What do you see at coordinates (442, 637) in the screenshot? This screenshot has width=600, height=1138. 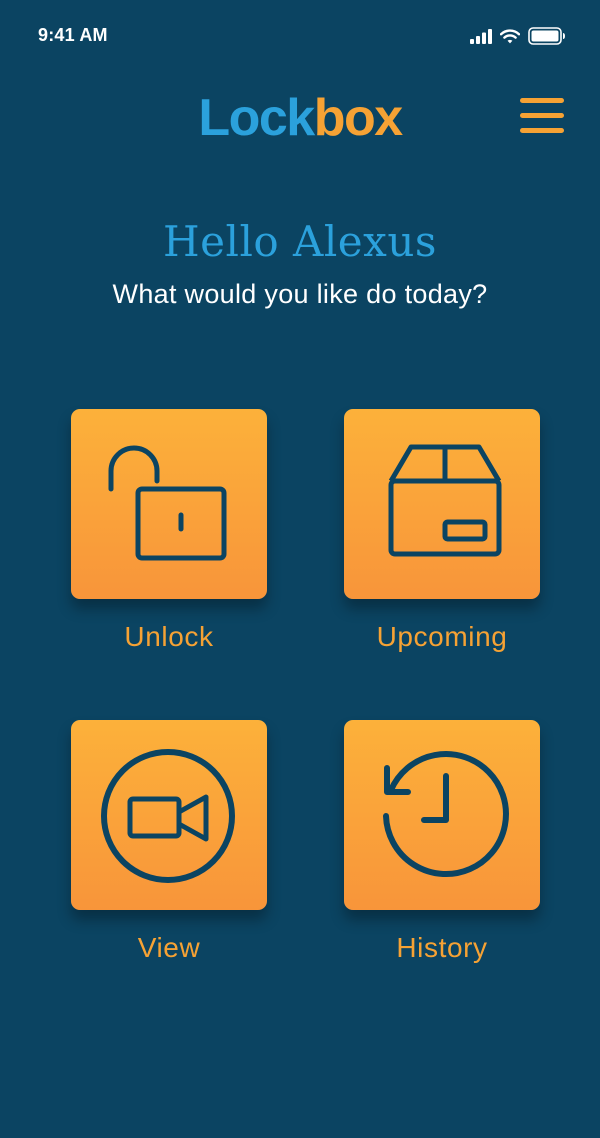 I see `upcoming-label: Upcoming` at bounding box center [442, 637].